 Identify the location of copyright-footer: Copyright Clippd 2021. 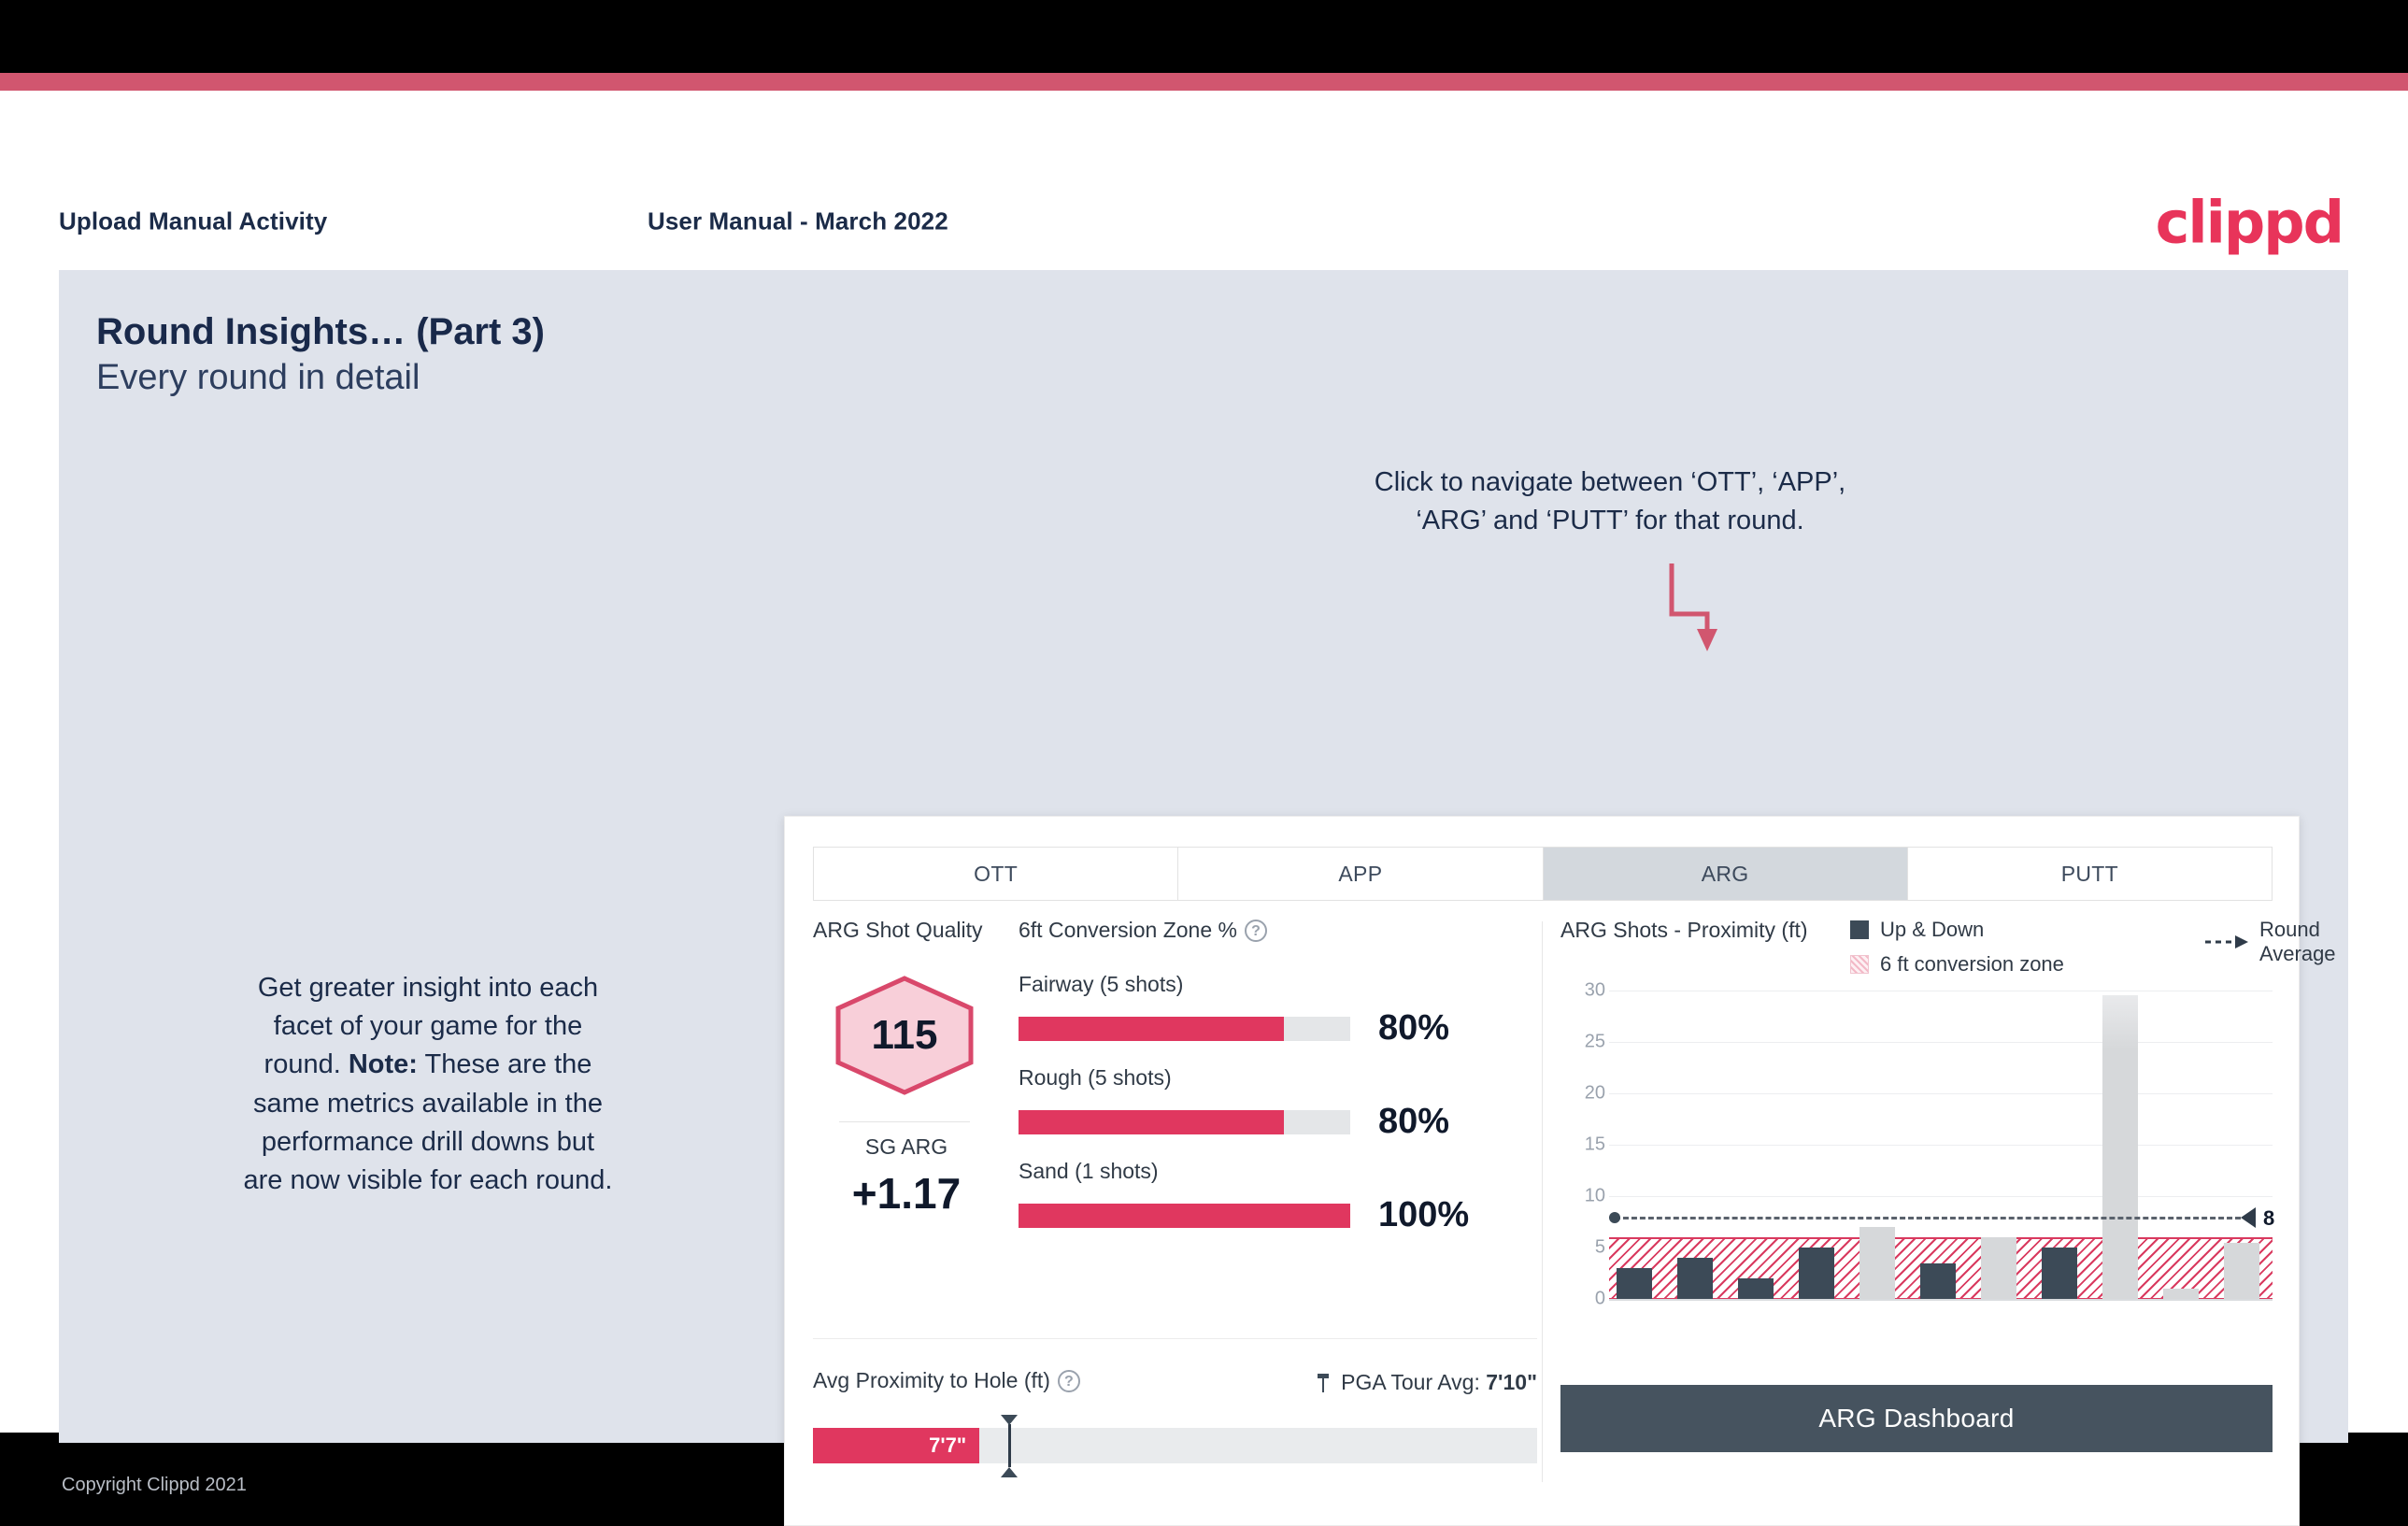
(154, 1485).